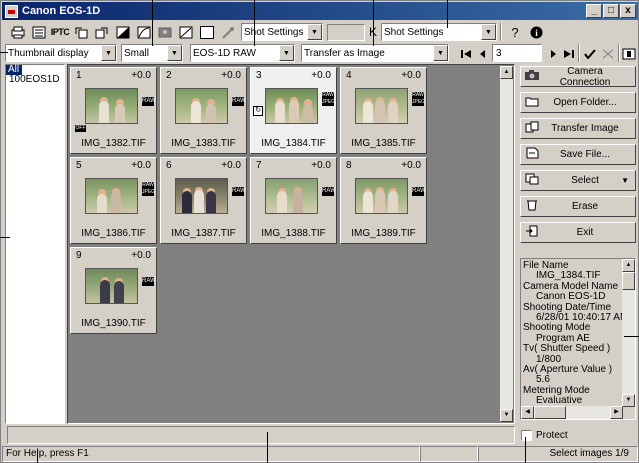 The width and height of the screenshot is (639, 463). I want to click on thumbnail-filename: IMG_1390.TIF, so click(113, 323).